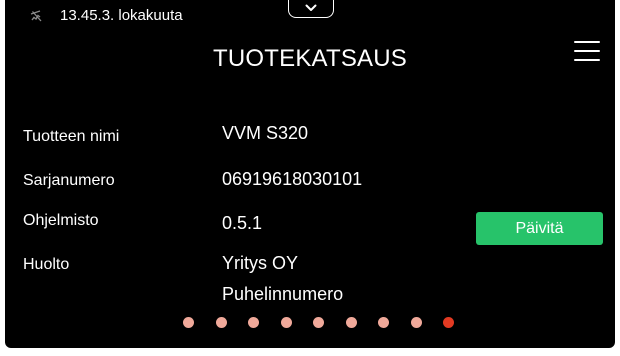  Describe the element at coordinates (539, 228) in the screenshot. I see `update-button: Päivitä` at that location.